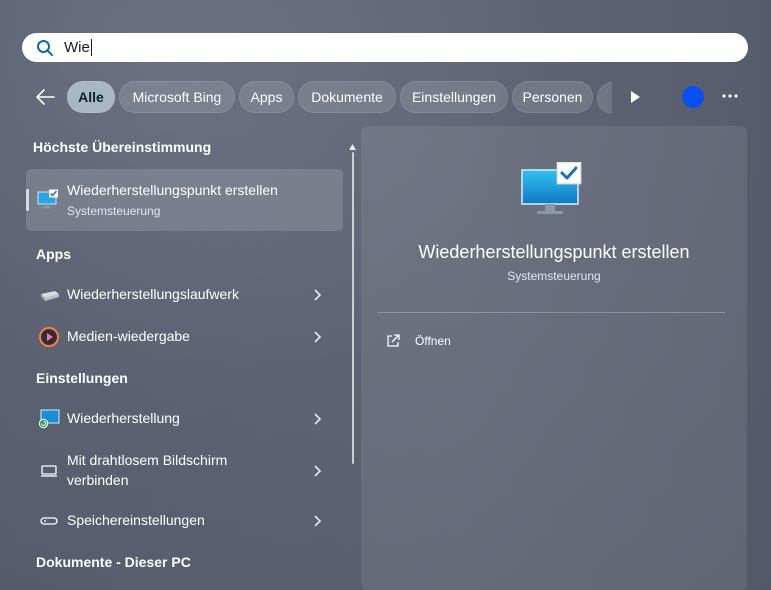 The width and height of the screenshot is (771, 590). I want to click on scroll-up-arrow-icon, so click(352, 144).